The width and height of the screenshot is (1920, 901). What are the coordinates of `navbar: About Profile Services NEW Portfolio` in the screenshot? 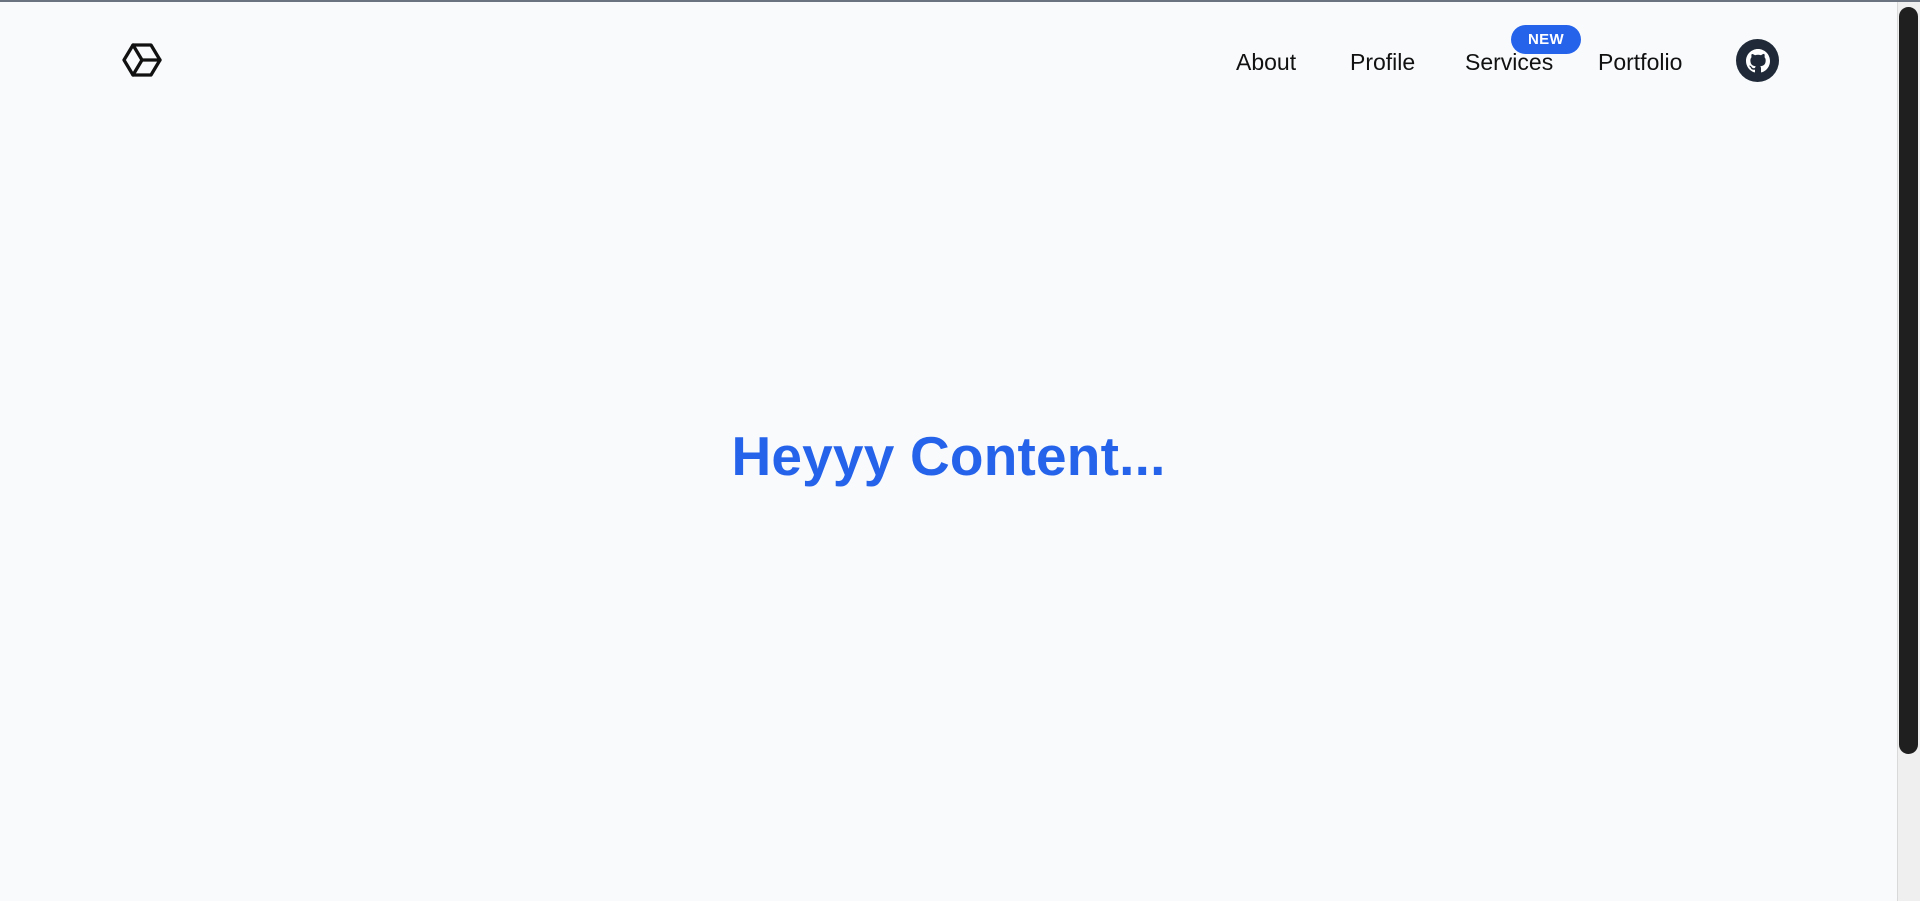 It's located at (948, 58).